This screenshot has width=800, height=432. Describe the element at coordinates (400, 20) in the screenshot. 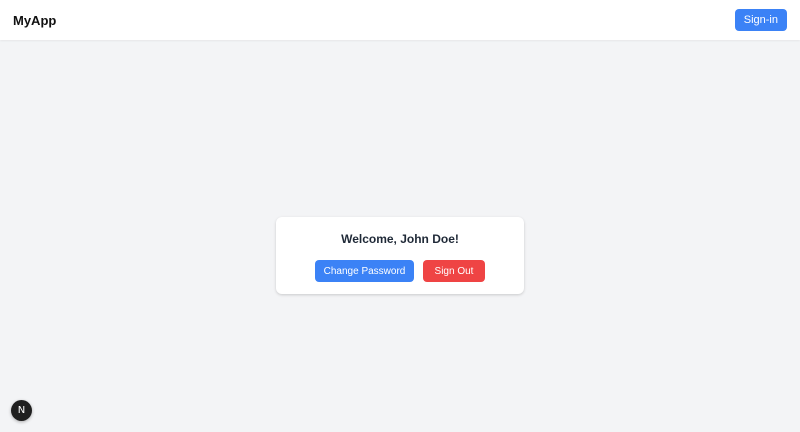

I see `navbar: MyApp Sign-in` at that location.